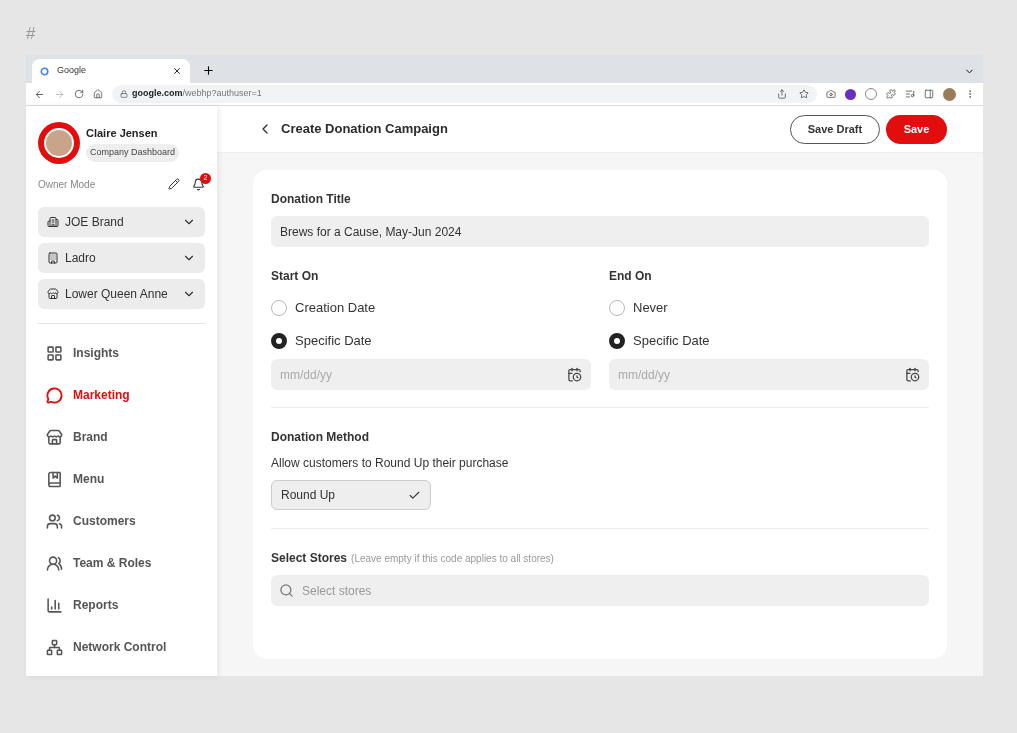 The width and height of the screenshot is (1017, 733). What do you see at coordinates (197, 94) in the screenshot?
I see `url-text: google.com/webhp?authuser=1` at bounding box center [197, 94].